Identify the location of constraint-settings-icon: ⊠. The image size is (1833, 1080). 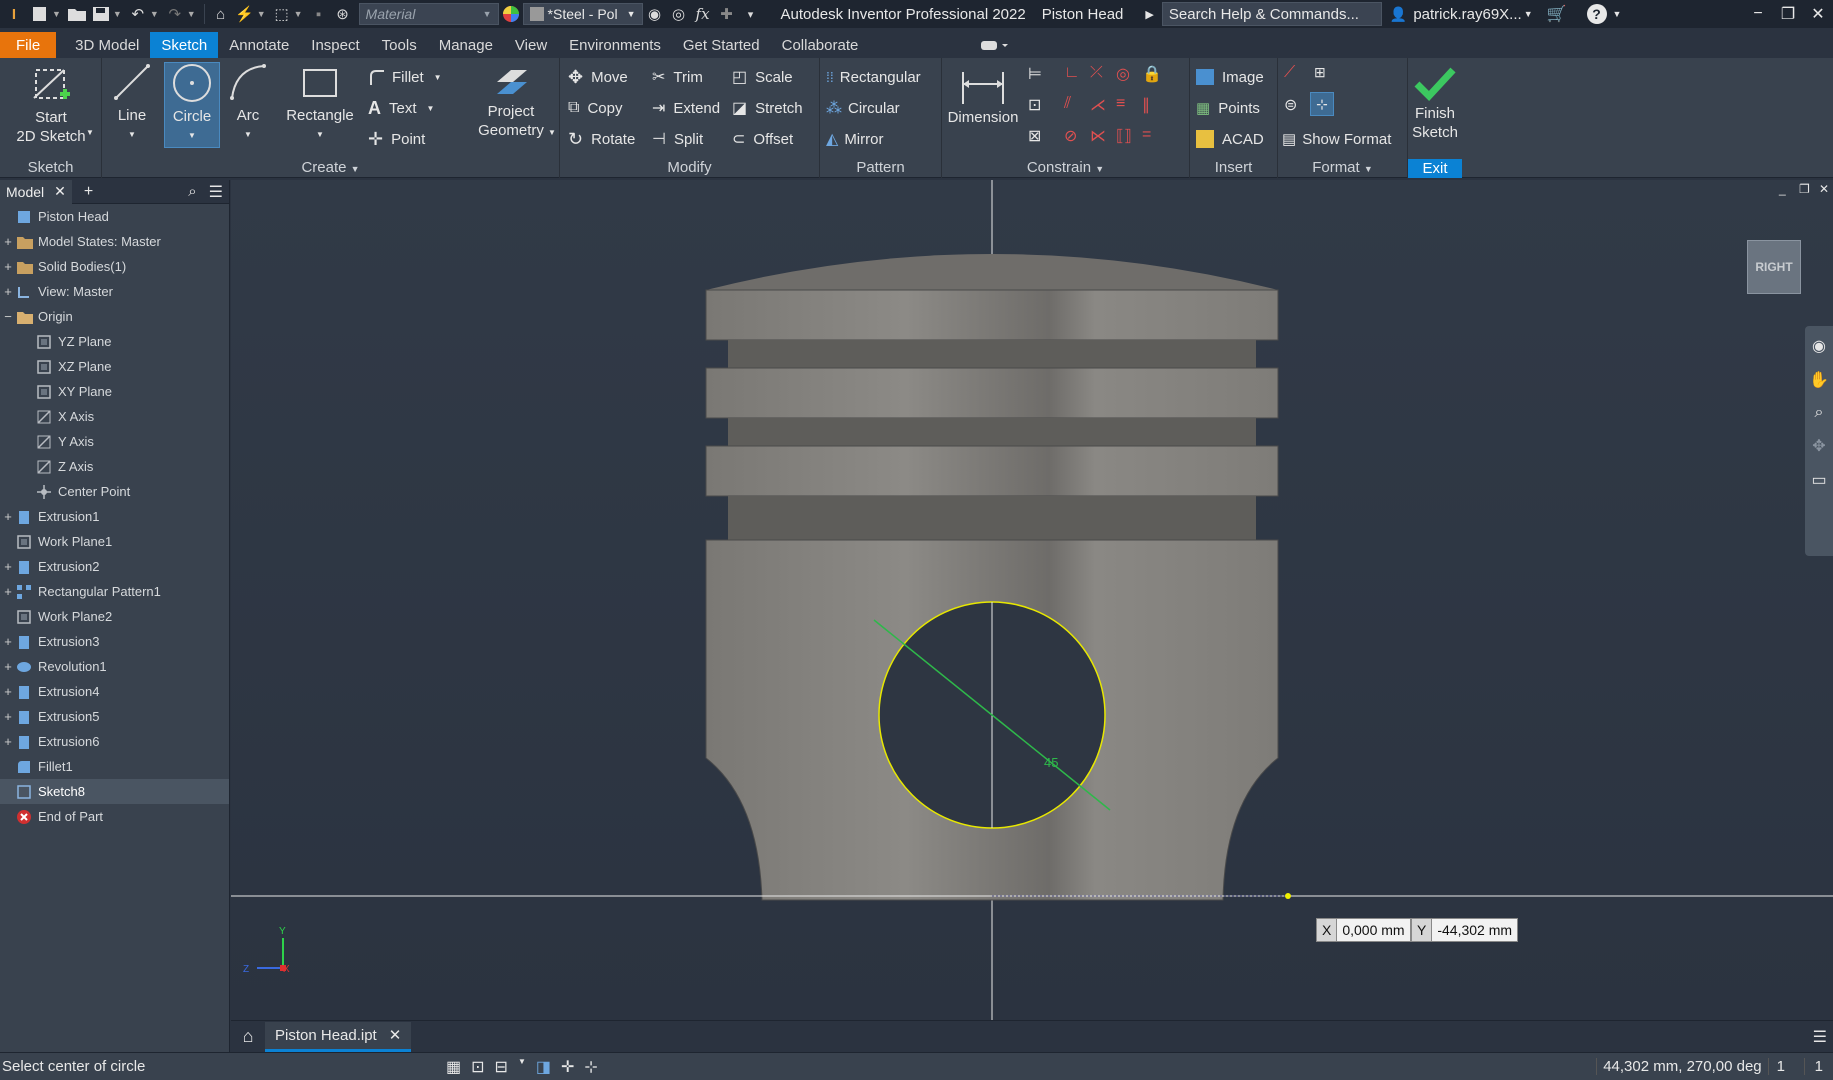
(1034, 136).